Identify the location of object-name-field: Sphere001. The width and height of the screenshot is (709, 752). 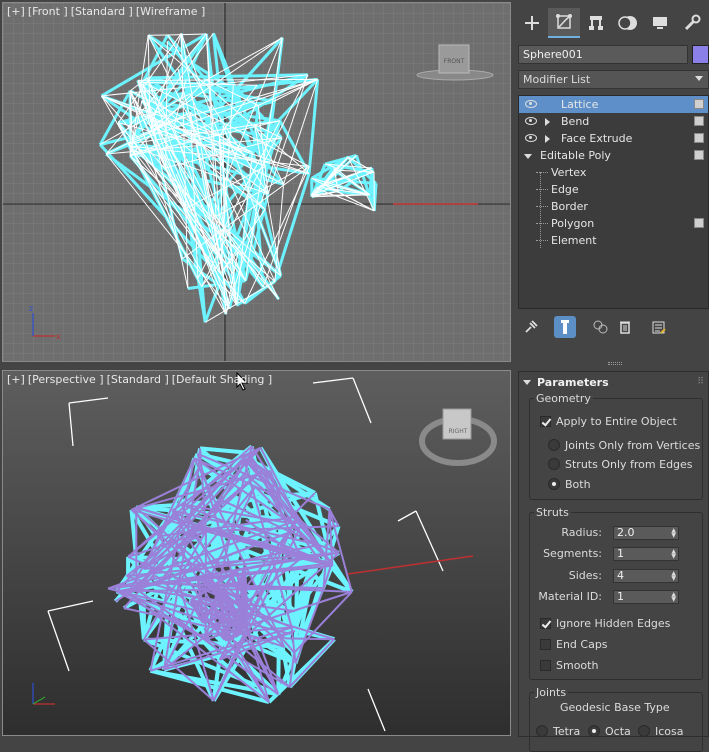
(603, 54).